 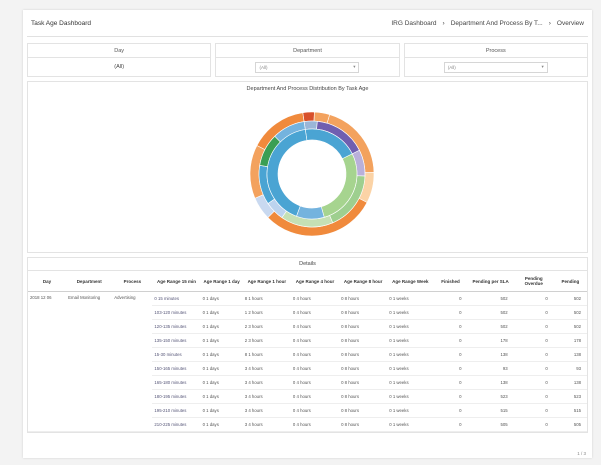 What do you see at coordinates (47, 361) in the screenshot?
I see `group-day-cell: 2018 12 06` at bounding box center [47, 361].